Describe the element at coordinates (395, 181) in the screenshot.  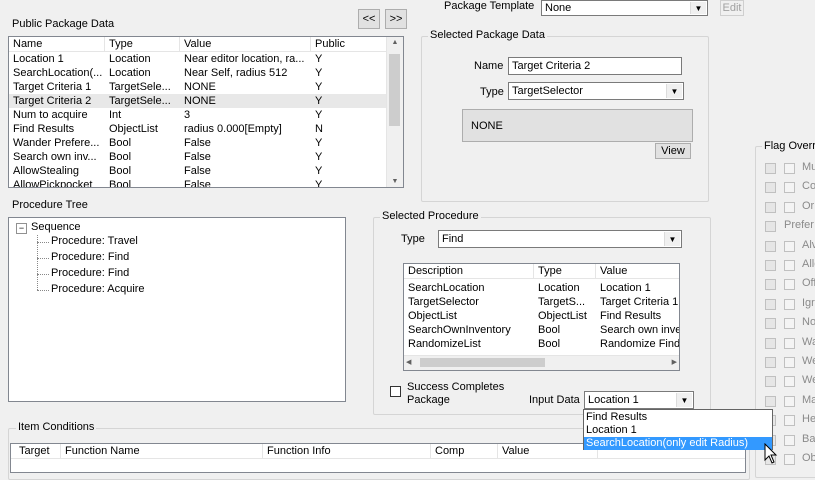
I see `scroll-down-arrow: ▼` at that location.